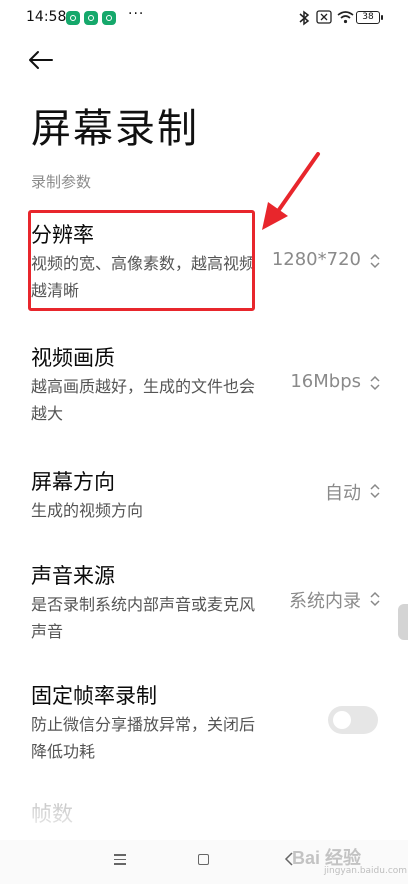 This screenshot has height=884, width=408. Describe the element at coordinates (353, 720) in the screenshot. I see `fixed-frame-rate-toggle` at that location.